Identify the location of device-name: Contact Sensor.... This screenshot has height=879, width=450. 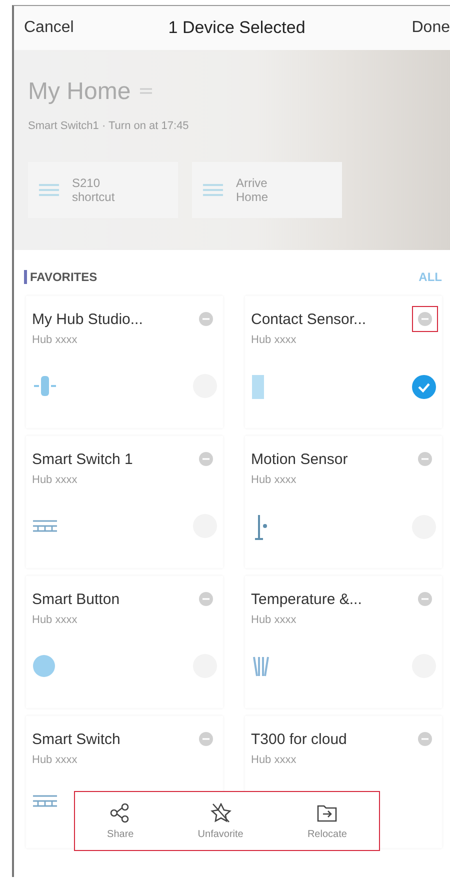
(308, 319).